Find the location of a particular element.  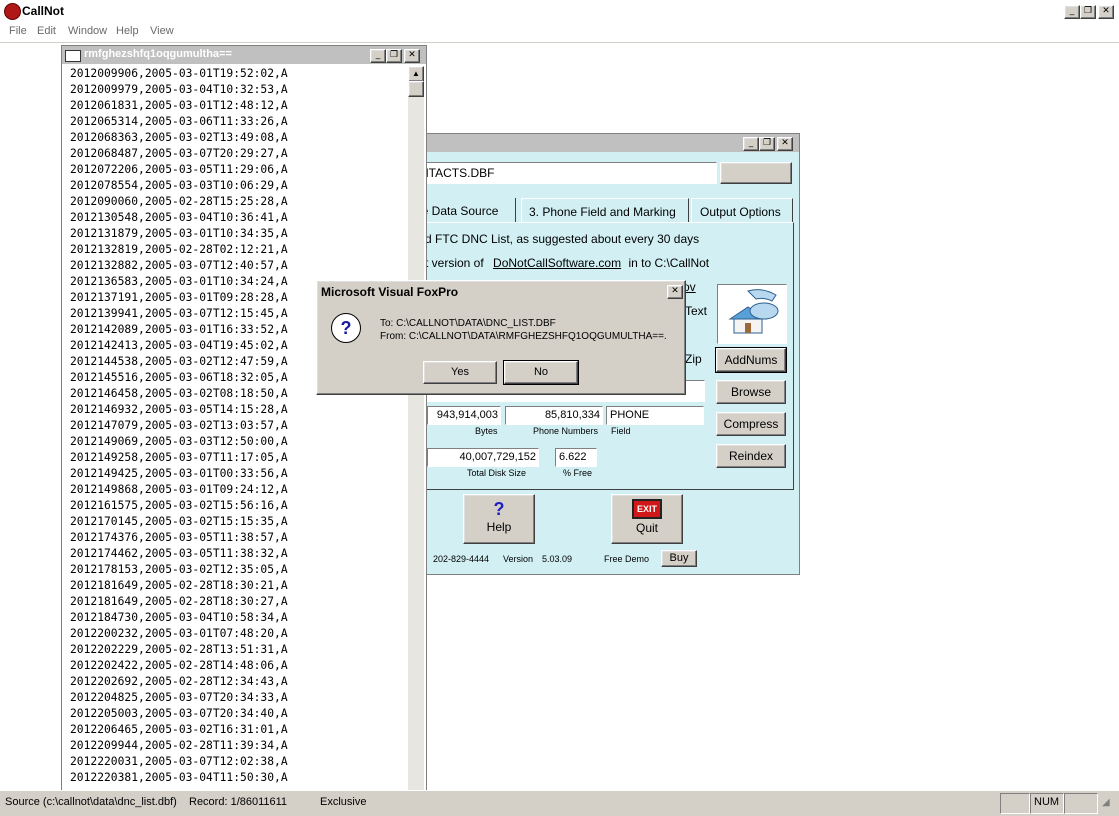

table-row: 2012130548,2005-03-04T10:36:41,A is located at coordinates (240, 218).